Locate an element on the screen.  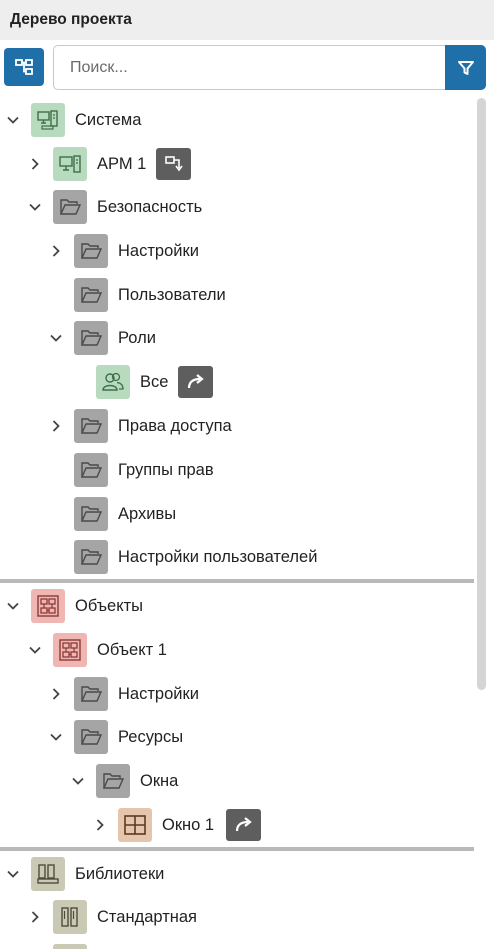
tree-node-objects: Объекты is located at coordinates (235, 606).